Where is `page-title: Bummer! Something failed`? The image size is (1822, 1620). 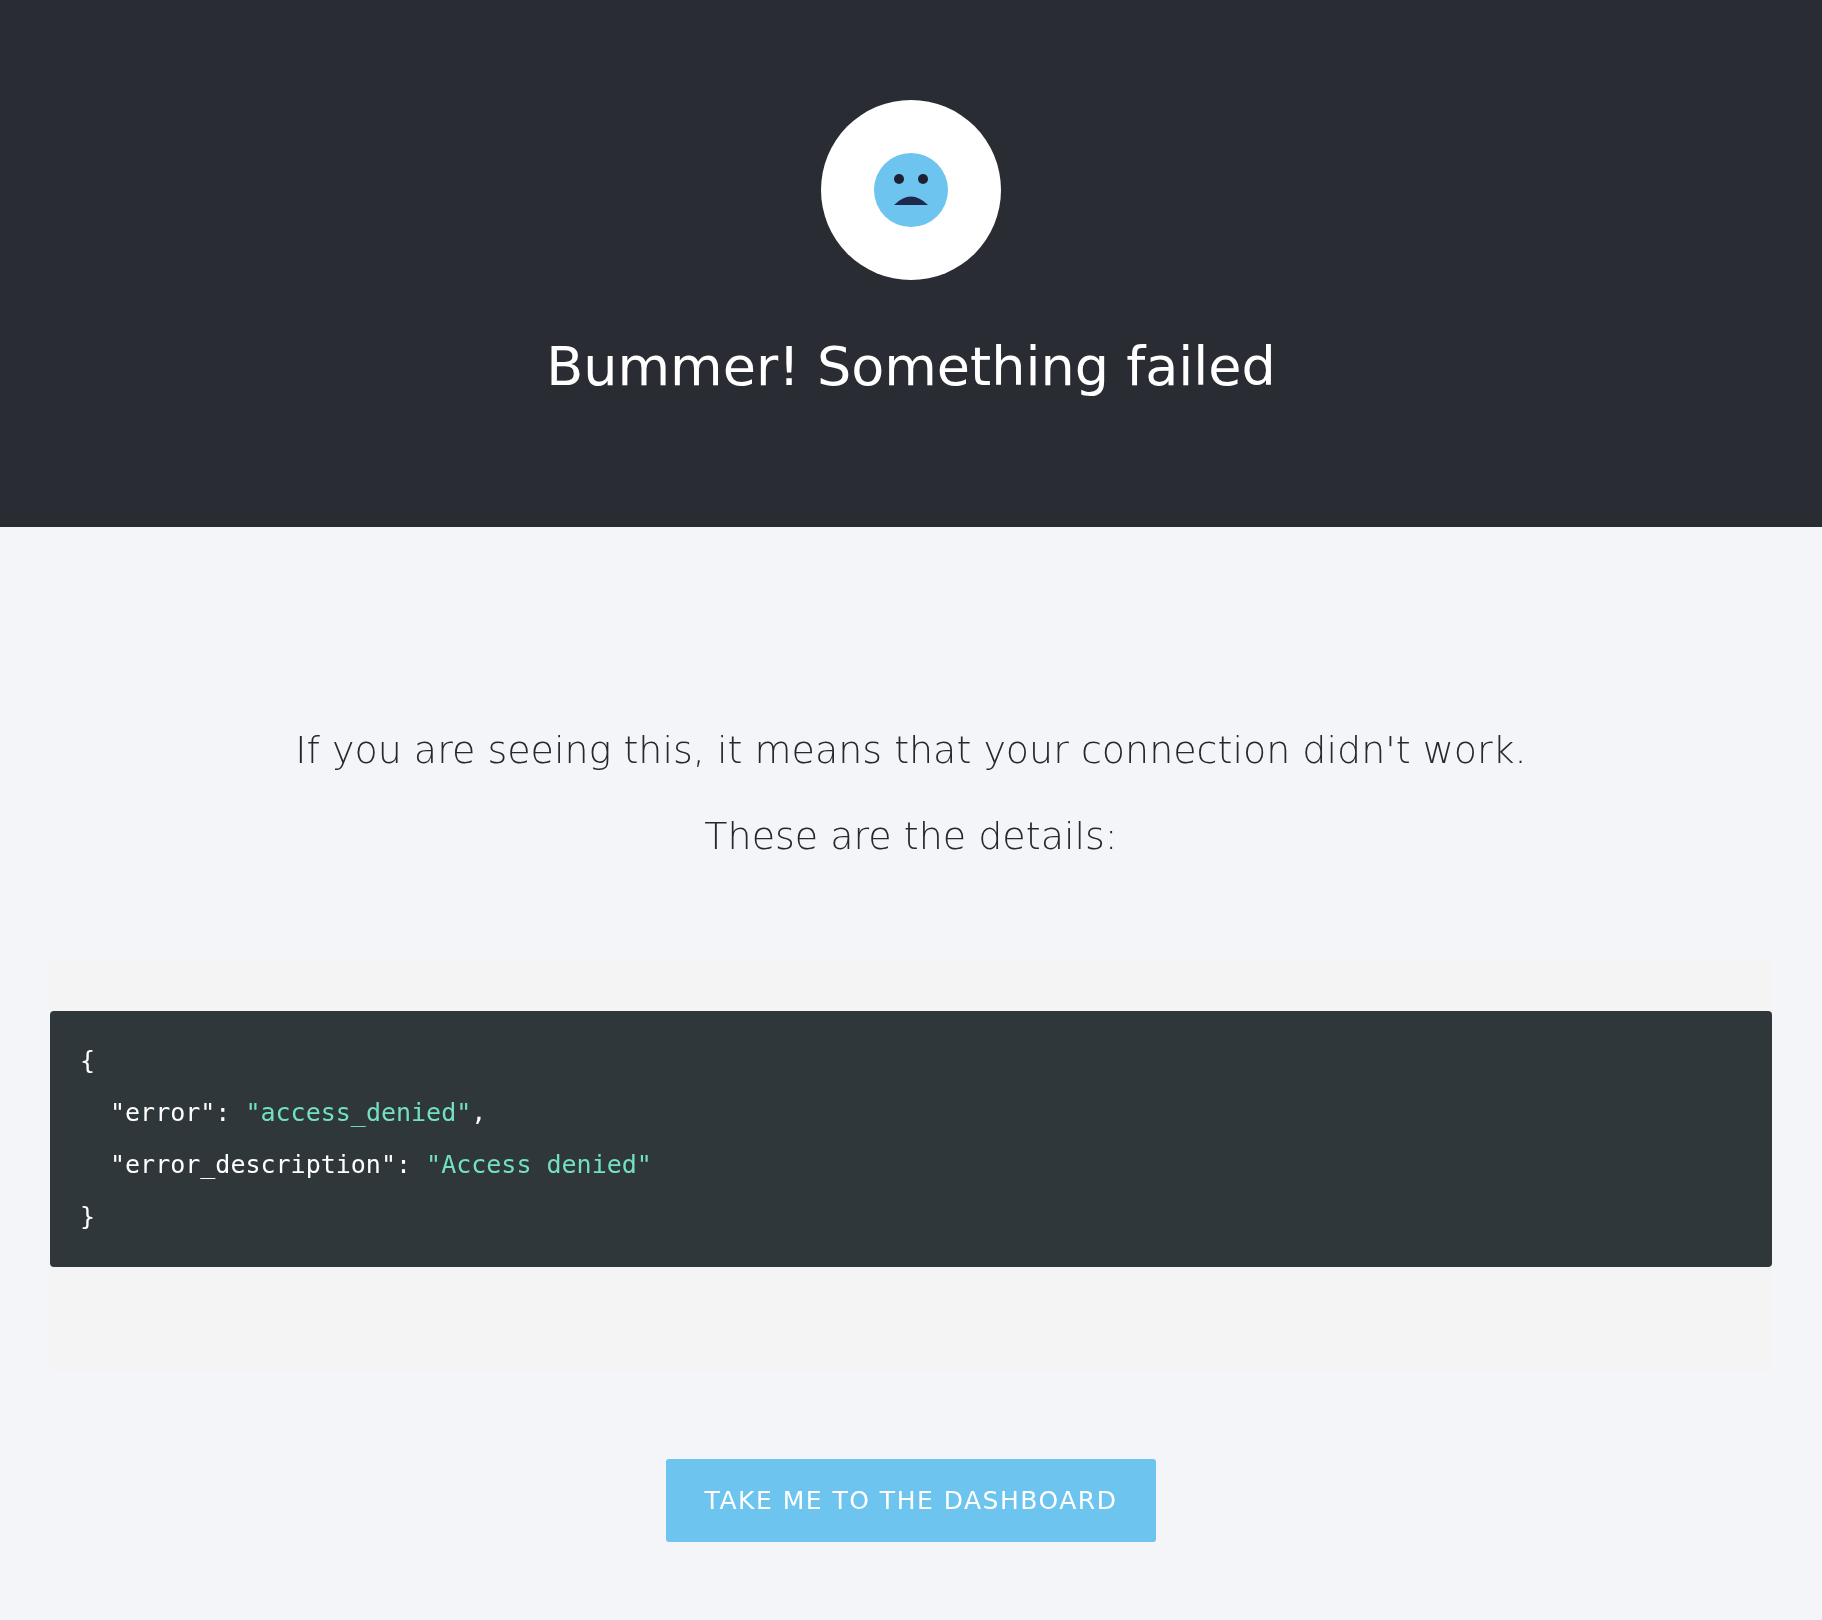 page-title: Bummer! Something failed is located at coordinates (911, 367).